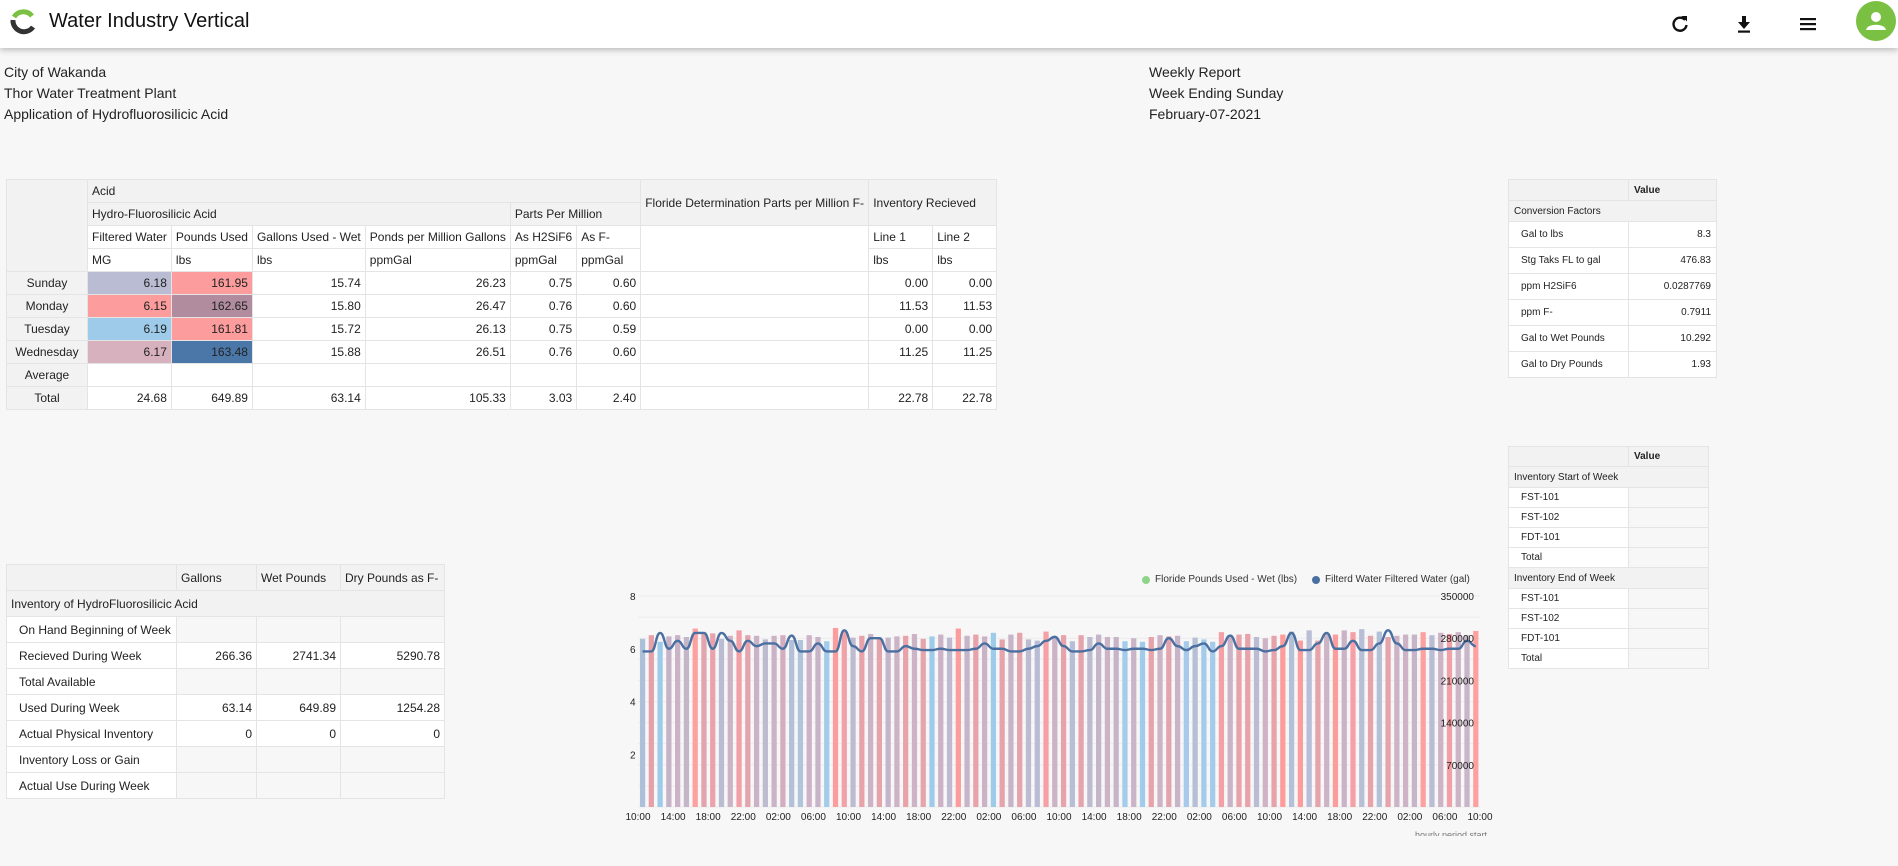 The width and height of the screenshot is (1898, 866). Describe the element at coordinates (47, 352) in the screenshot. I see `row-label: Wednesday` at that location.